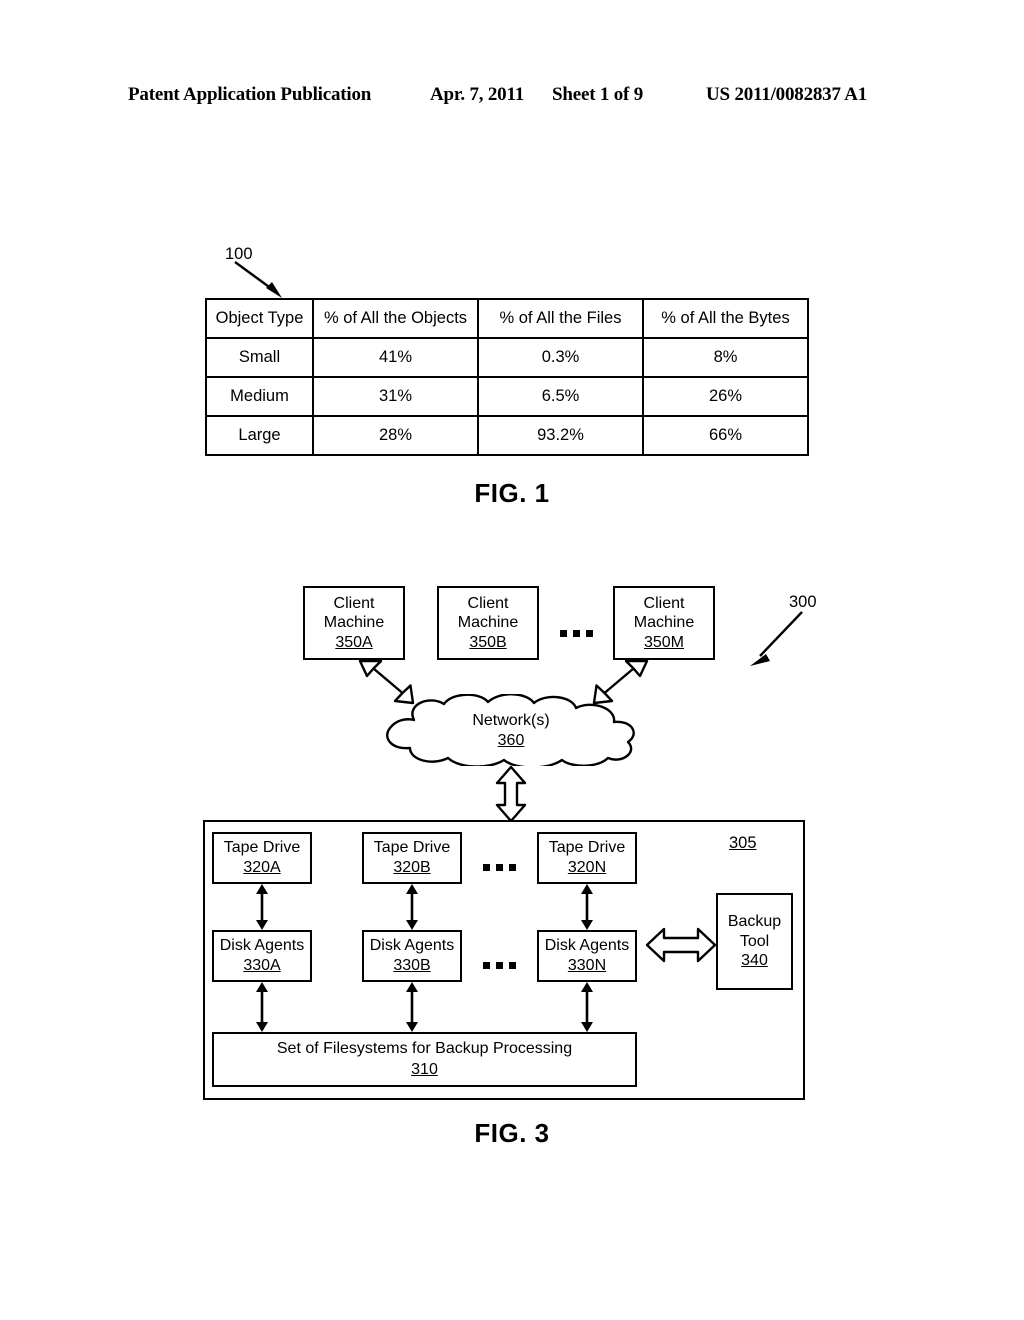 The image size is (1024, 1320). Describe the element at coordinates (743, 843) in the screenshot. I see `backup-system-reference: 305` at that location.